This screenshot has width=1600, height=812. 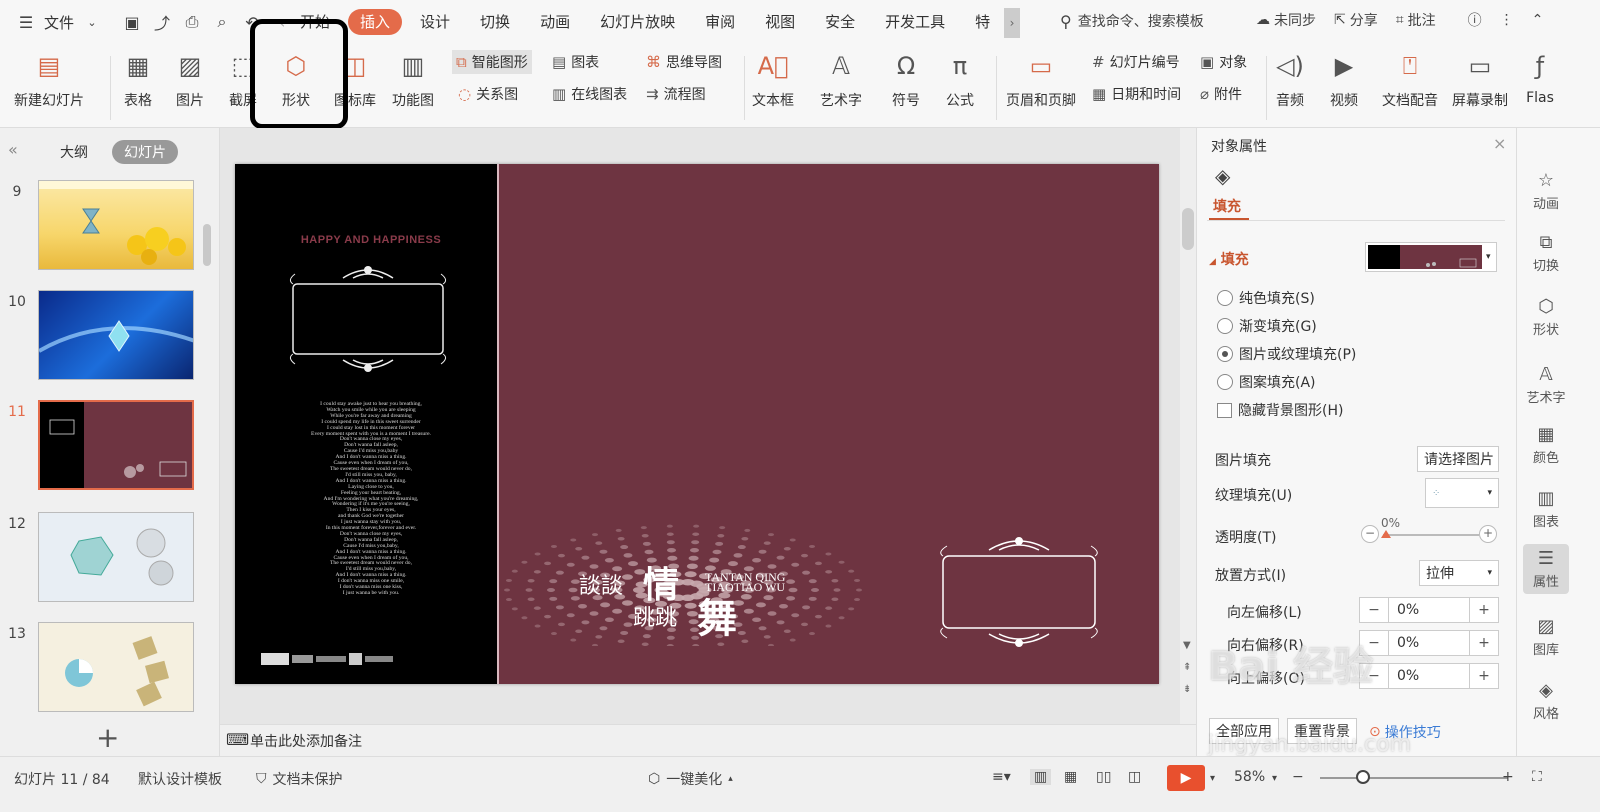 I want to click on comment-button: ⌗ 批注, so click(x=1416, y=20).